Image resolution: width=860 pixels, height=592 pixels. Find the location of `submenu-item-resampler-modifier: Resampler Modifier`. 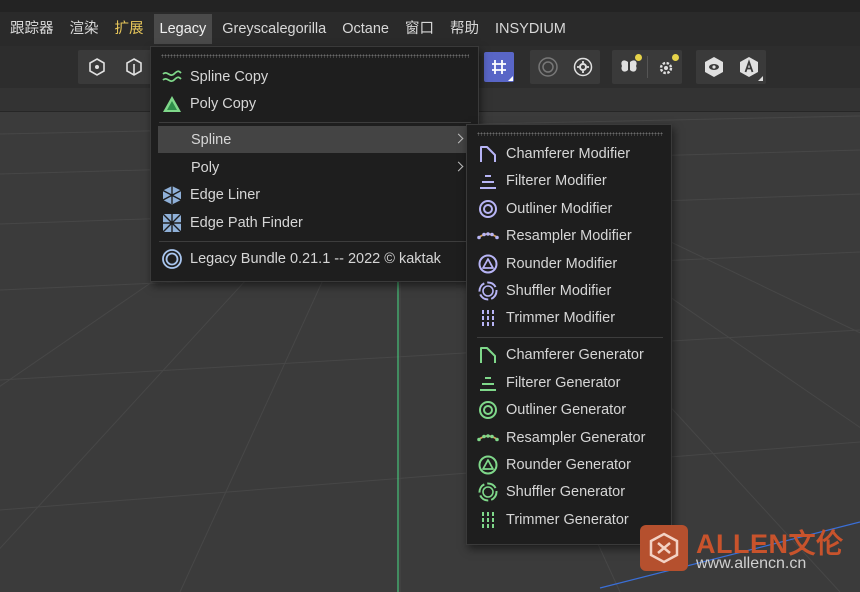

submenu-item-resampler-modifier: Resampler Modifier is located at coordinates (569, 235).